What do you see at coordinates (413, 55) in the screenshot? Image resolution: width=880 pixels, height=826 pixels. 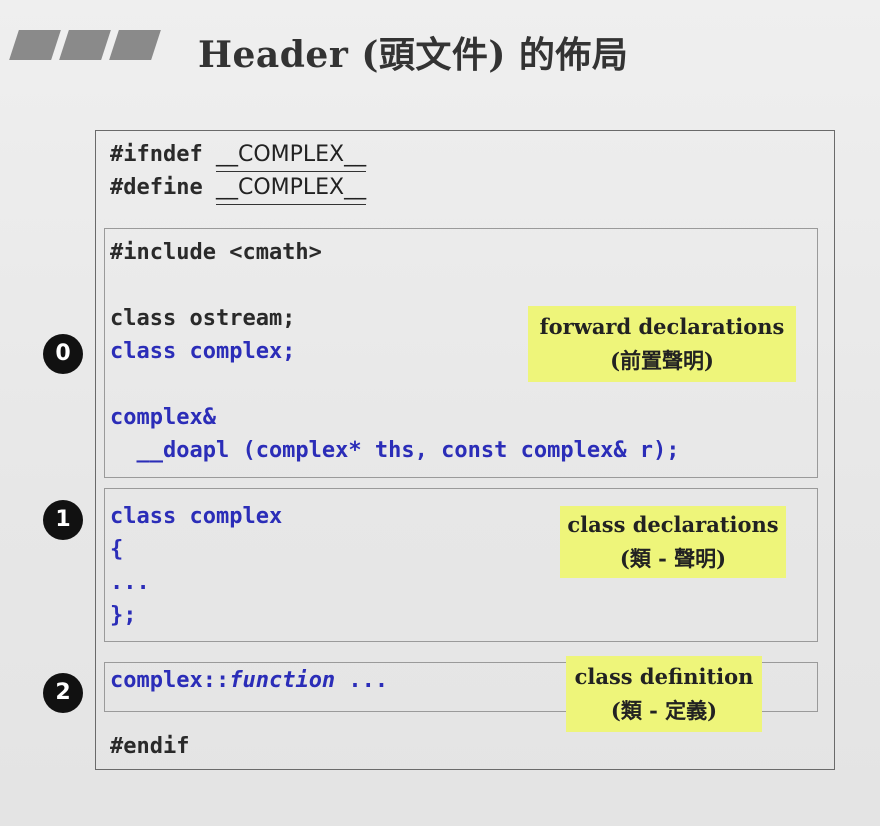 I see `slide-title: Header (頭文件) 的佈局` at bounding box center [413, 55].